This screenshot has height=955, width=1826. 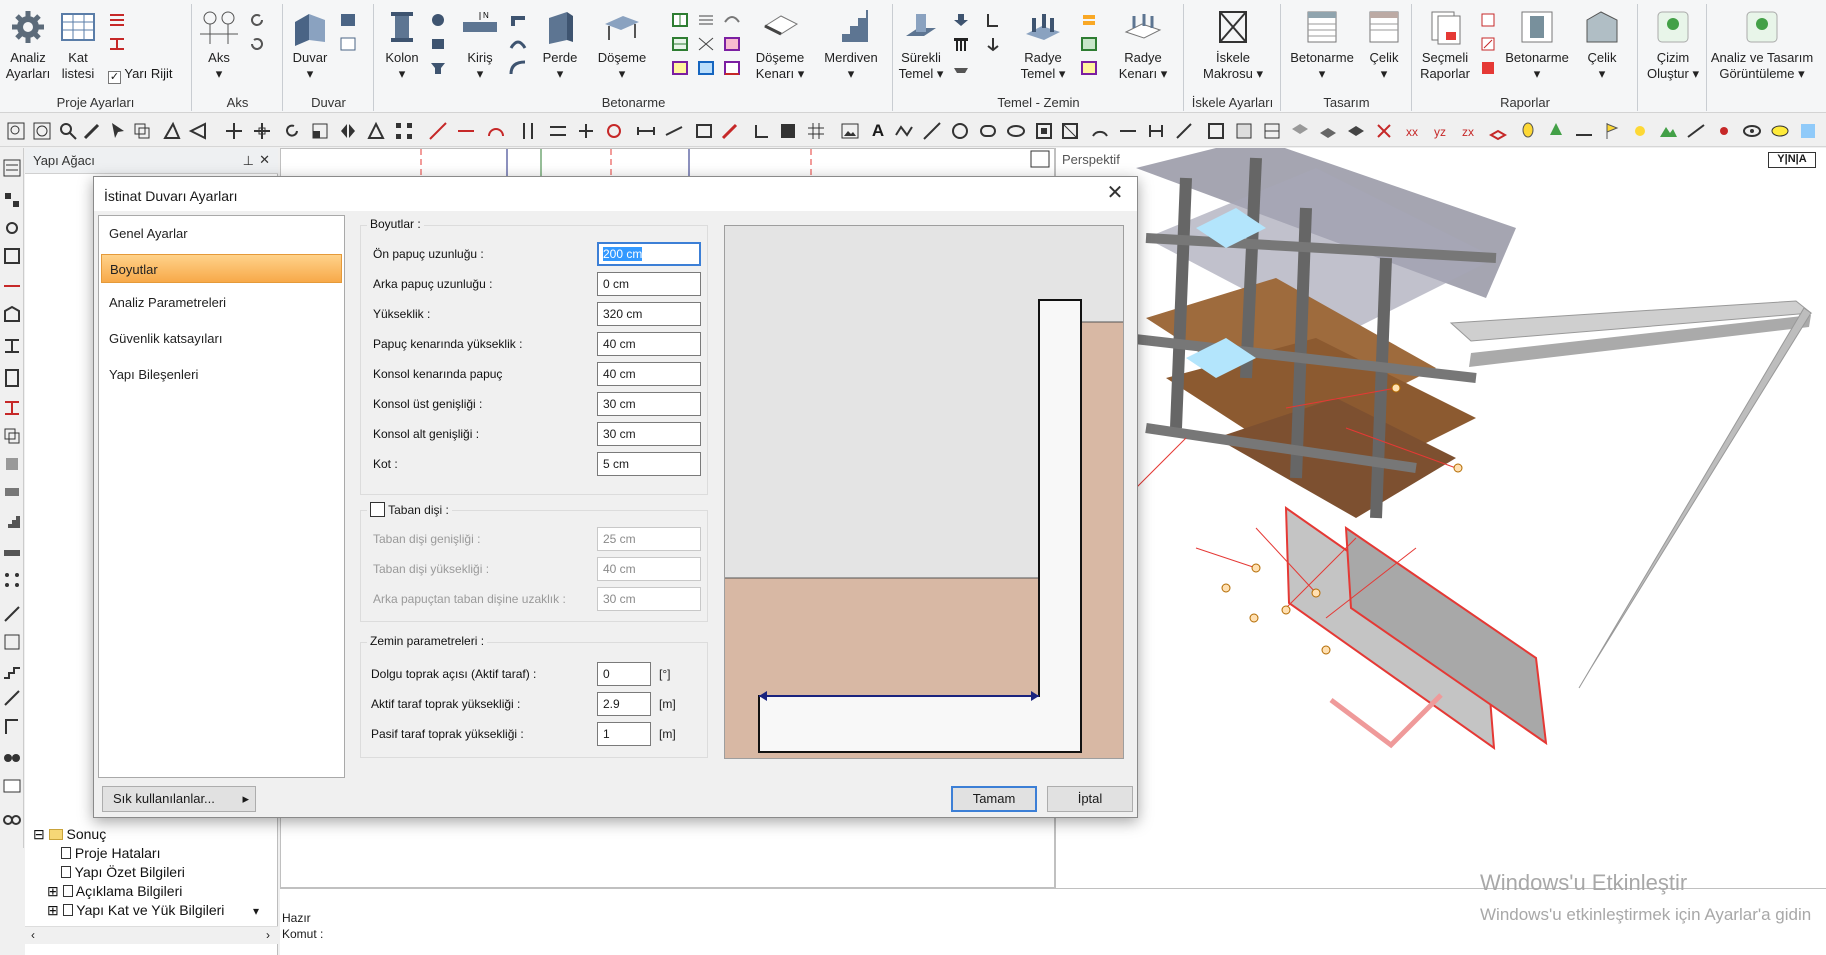 What do you see at coordinates (12, 642) in the screenshot?
I see `measure-list-icon` at bounding box center [12, 642].